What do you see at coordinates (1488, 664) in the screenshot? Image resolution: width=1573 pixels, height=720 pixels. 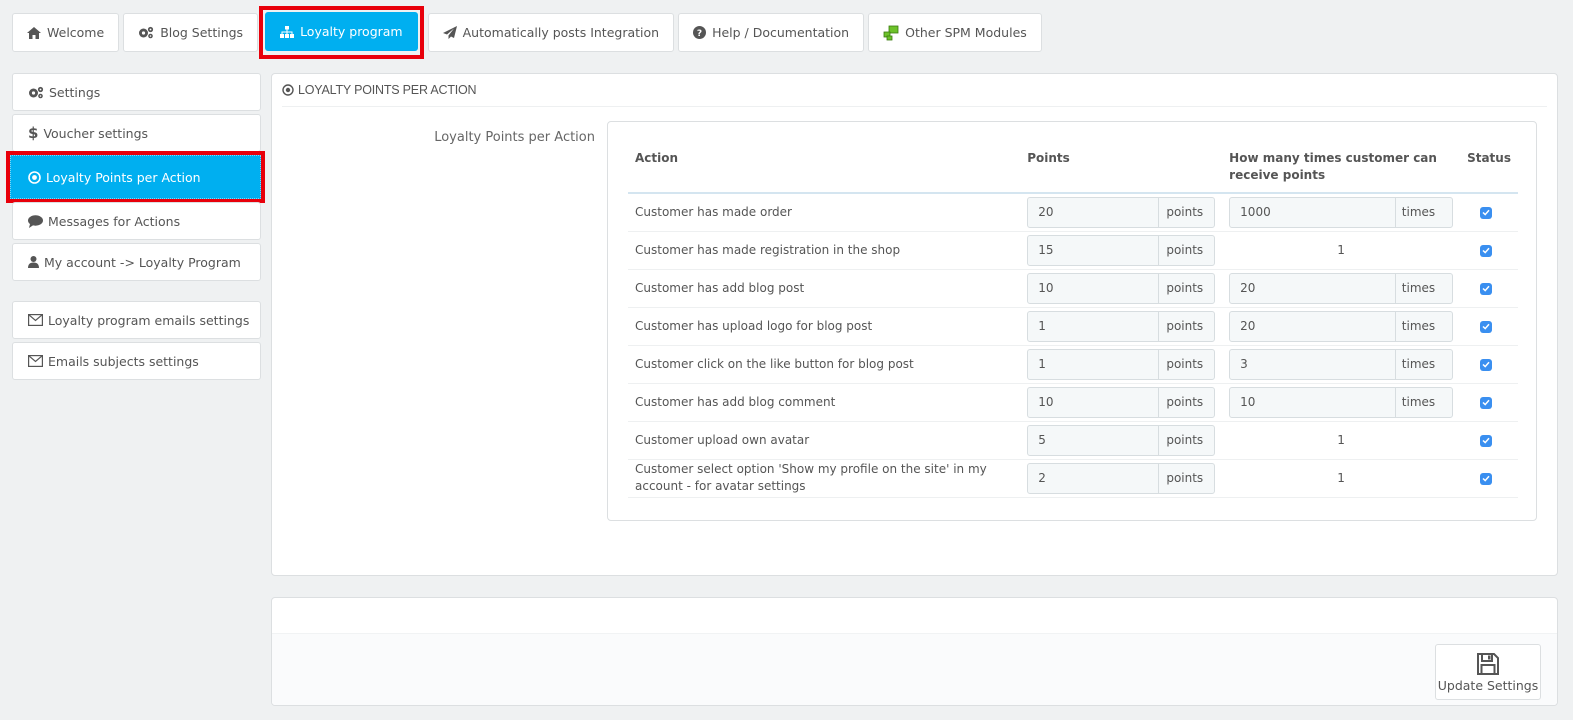 I see `save-icon` at bounding box center [1488, 664].